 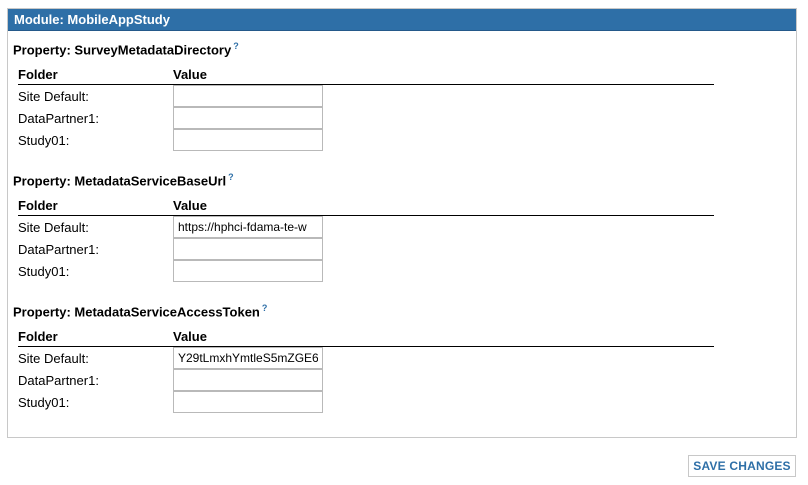 I want to click on property-title-text: Property: MetadataServiceAccessToken, so click(x=136, y=312).